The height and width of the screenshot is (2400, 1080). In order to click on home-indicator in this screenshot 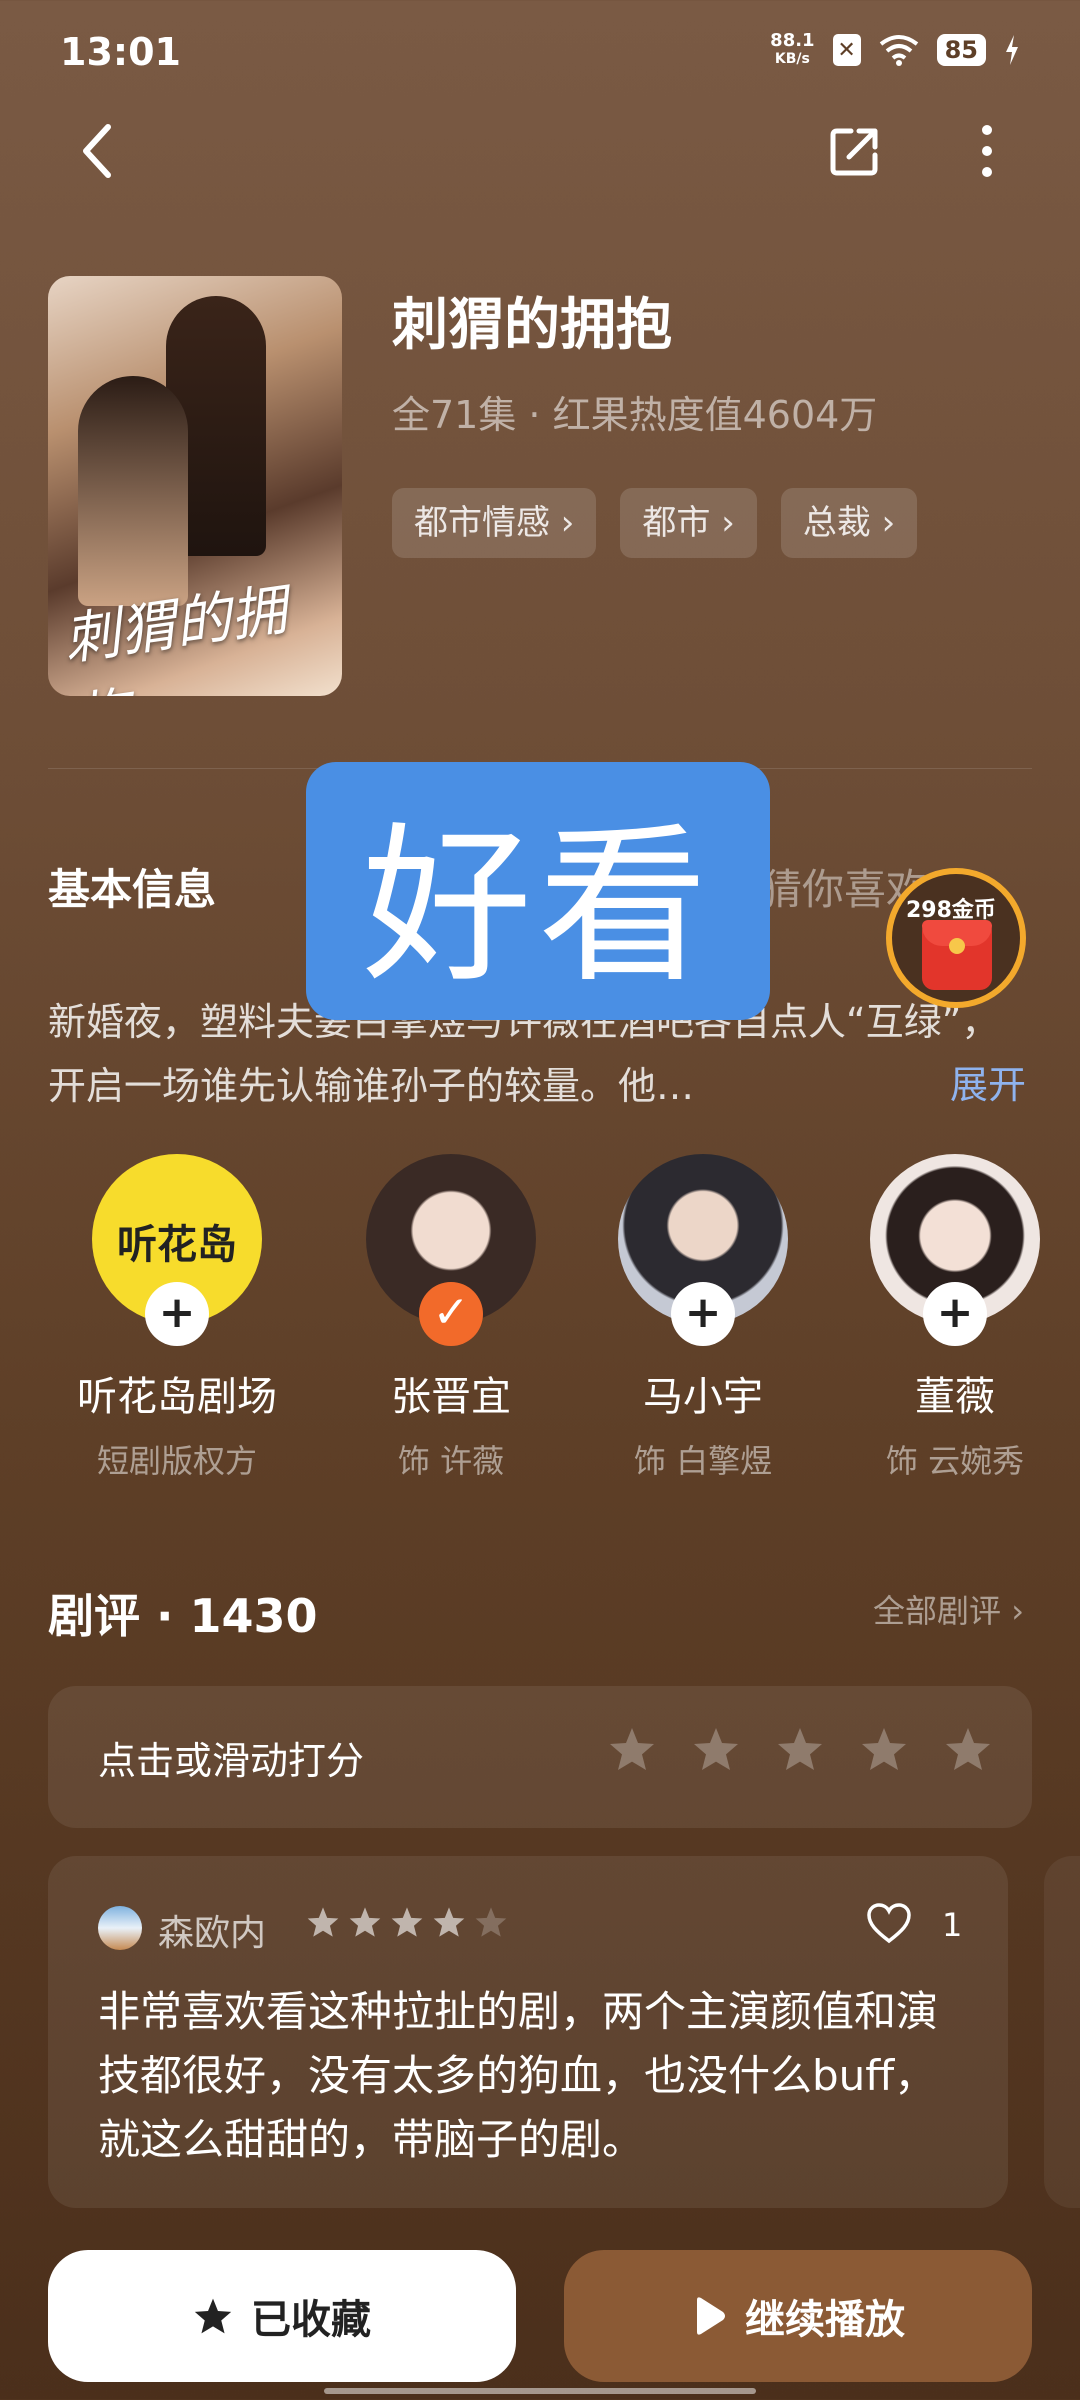, I will do `click(540, 2391)`.